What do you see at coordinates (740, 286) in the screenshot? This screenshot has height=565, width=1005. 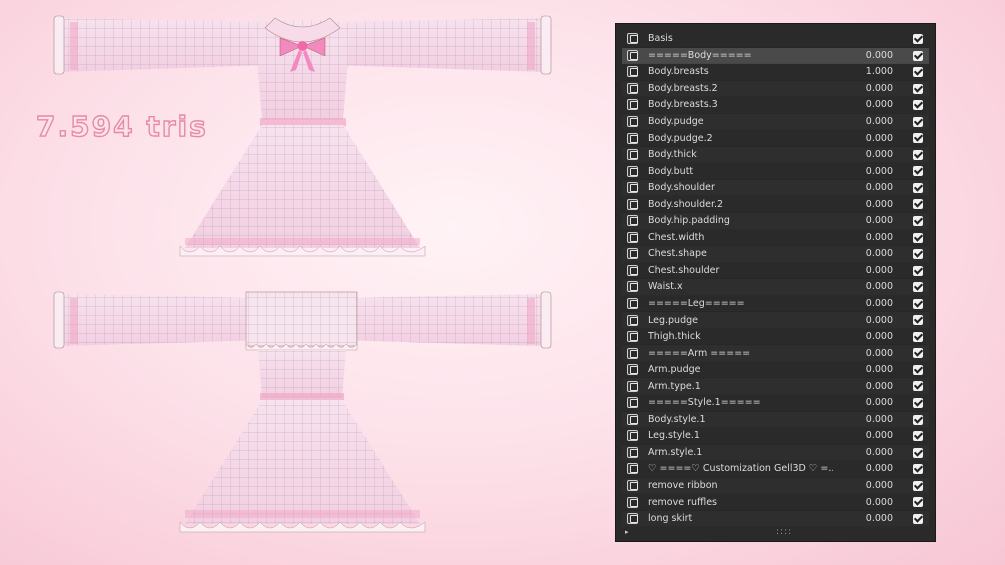 I see `shape-key-name: Waist.x` at bounding box center [740, 286].